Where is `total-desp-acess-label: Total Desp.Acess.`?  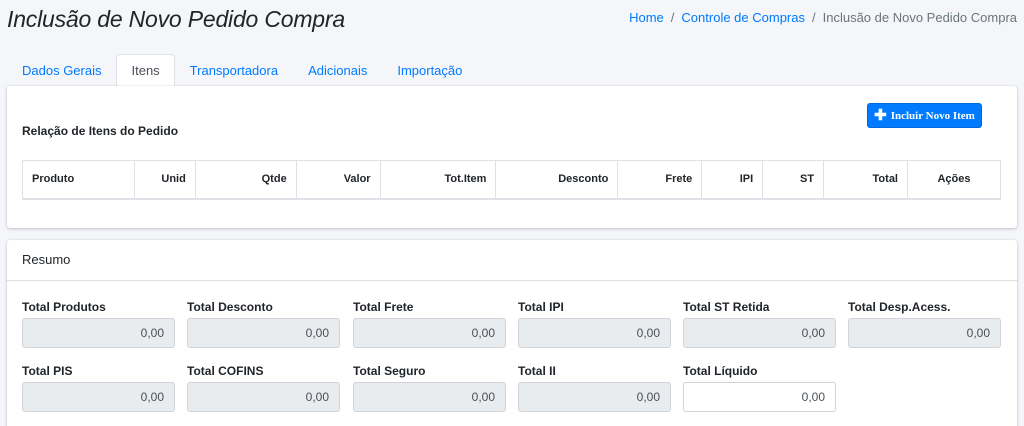 total-desp-acess-label: Total Desp.Acess. is located at coordinates (899, 307).